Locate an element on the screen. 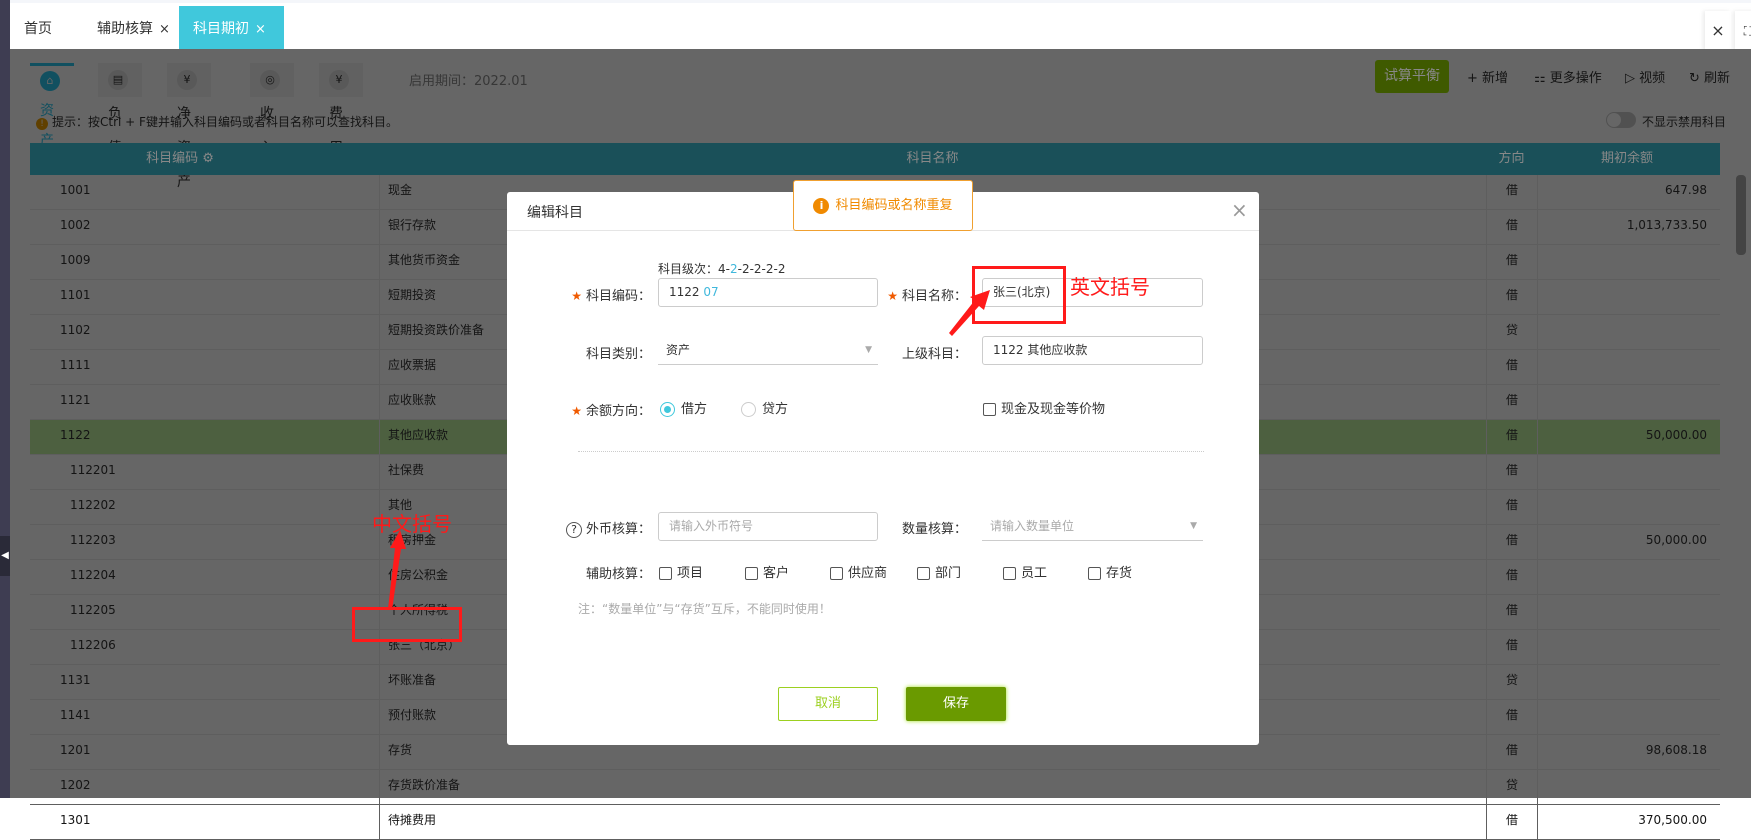 This screenshot has height=840, width=1751. account-code-cell: 1201 is located at coordinates (75, 750).